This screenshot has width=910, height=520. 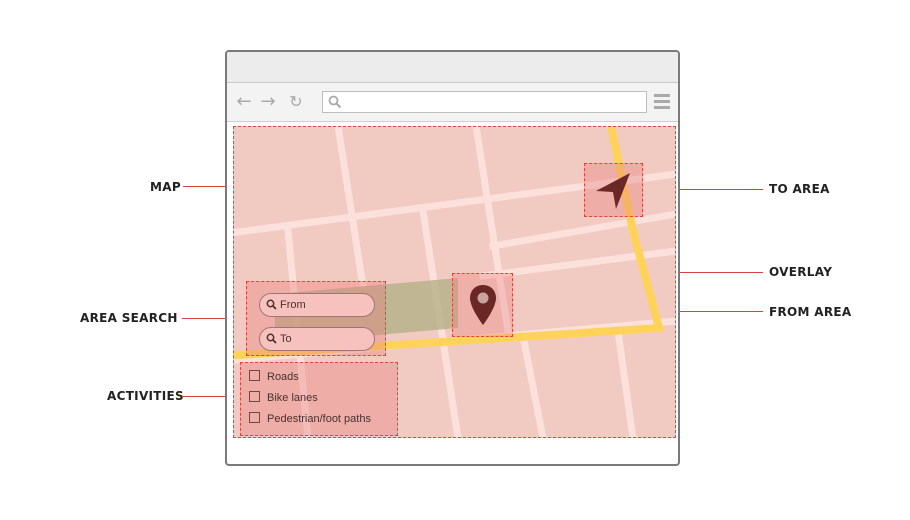 What do you see at coordinates (452, 67) in the screenshot?
I see `browser-title-bar` at bounding box center [452, 67].